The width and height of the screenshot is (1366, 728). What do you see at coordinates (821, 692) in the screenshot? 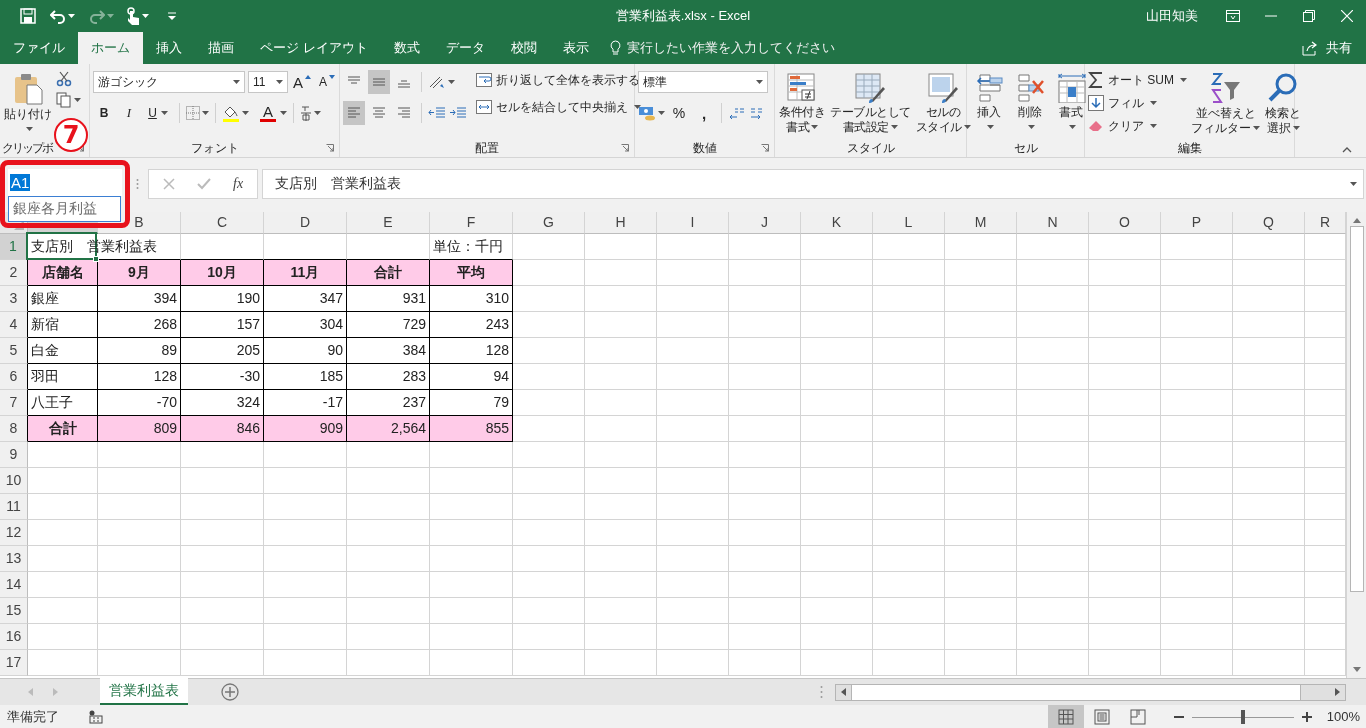
I see `split-handle-icon` at bounding box center [821, 692].